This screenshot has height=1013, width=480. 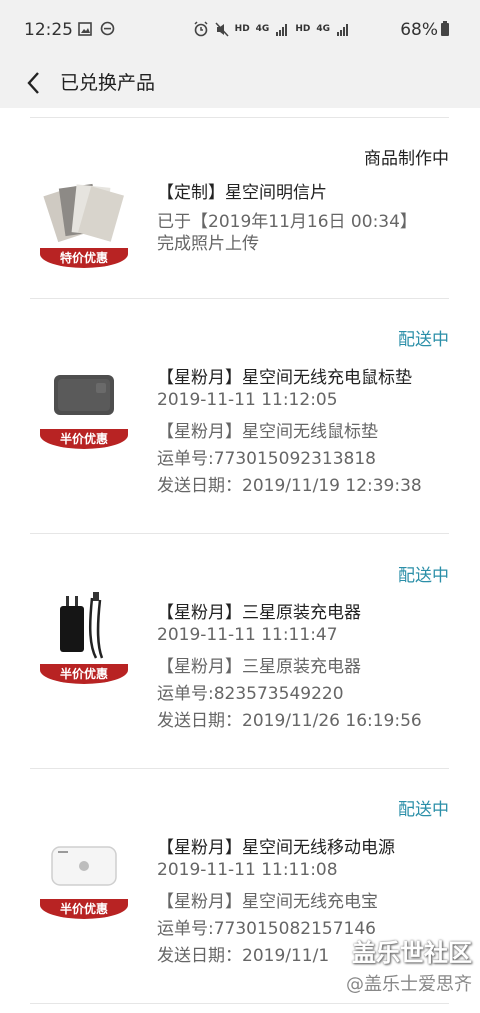 I want to click on alarm-icon, so click(x=201, y=29).